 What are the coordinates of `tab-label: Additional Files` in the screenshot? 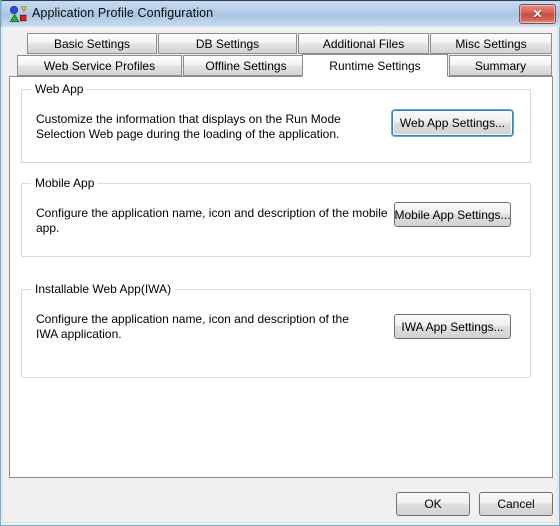 It's located at (363, 43).